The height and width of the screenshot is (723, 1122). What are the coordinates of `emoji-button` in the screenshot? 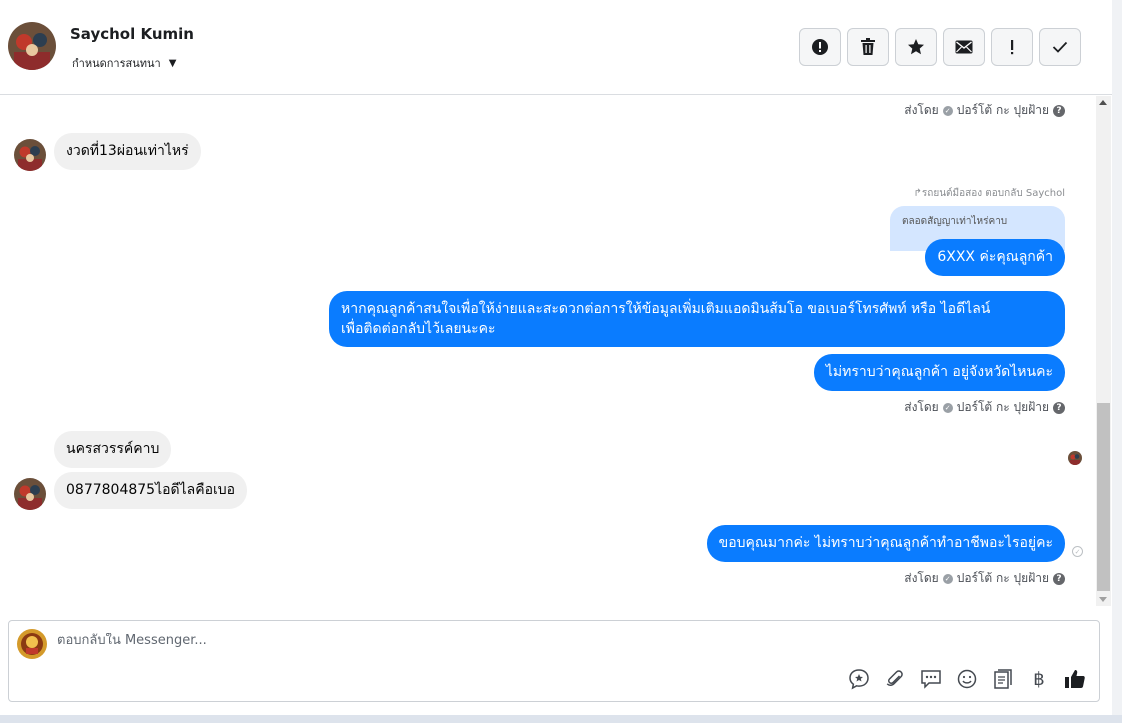 It's located at (967, 679).